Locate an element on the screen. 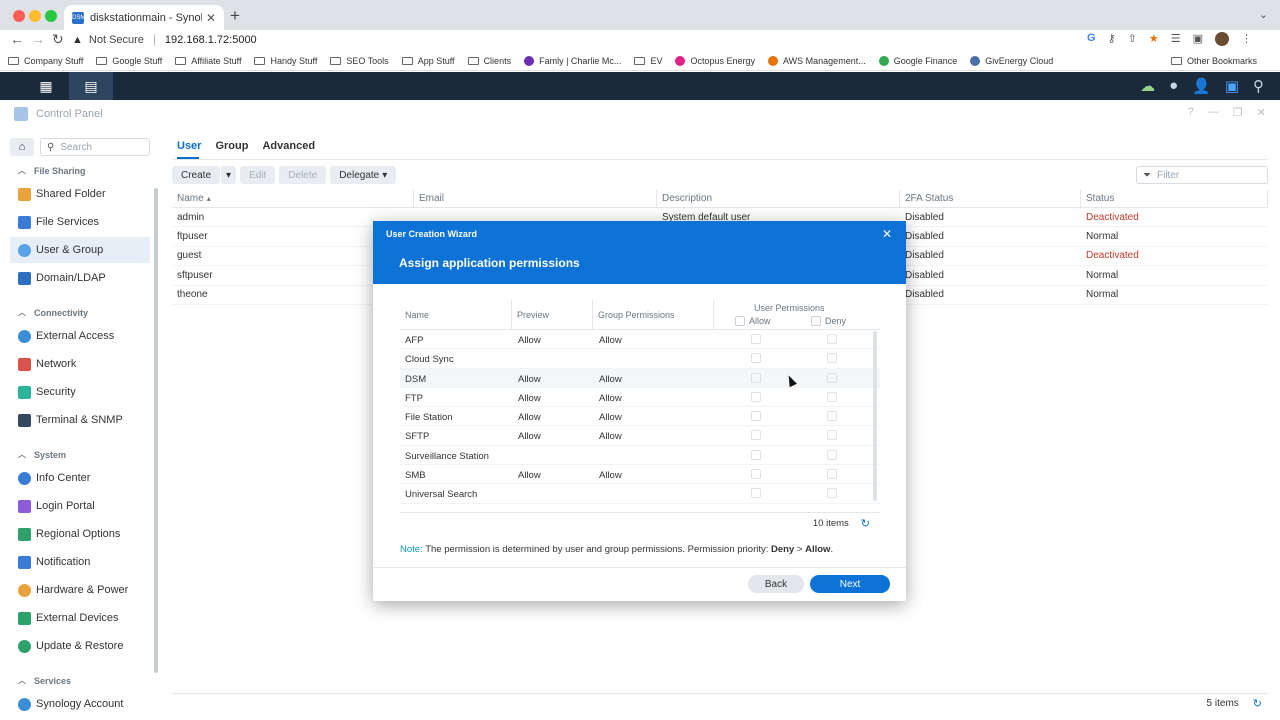 The height and width of the screenshot is (720, 1280). minimize-icon: — is located at coordinates (1213, 112).